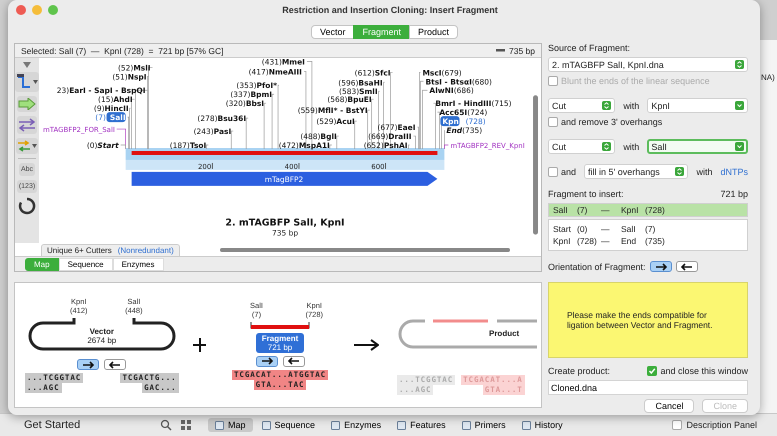 This screenshot has width=777, height=436. Describe the element at coordinates (648, 81) in the screenshot. I see `blunt-checkbox: Blunt the ends of the linear sequence` at that location.